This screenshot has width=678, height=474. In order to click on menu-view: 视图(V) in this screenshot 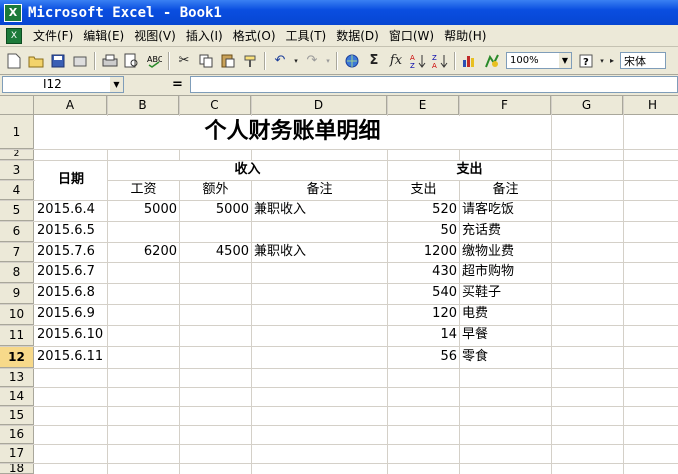, I will do `click(155, 35)`.